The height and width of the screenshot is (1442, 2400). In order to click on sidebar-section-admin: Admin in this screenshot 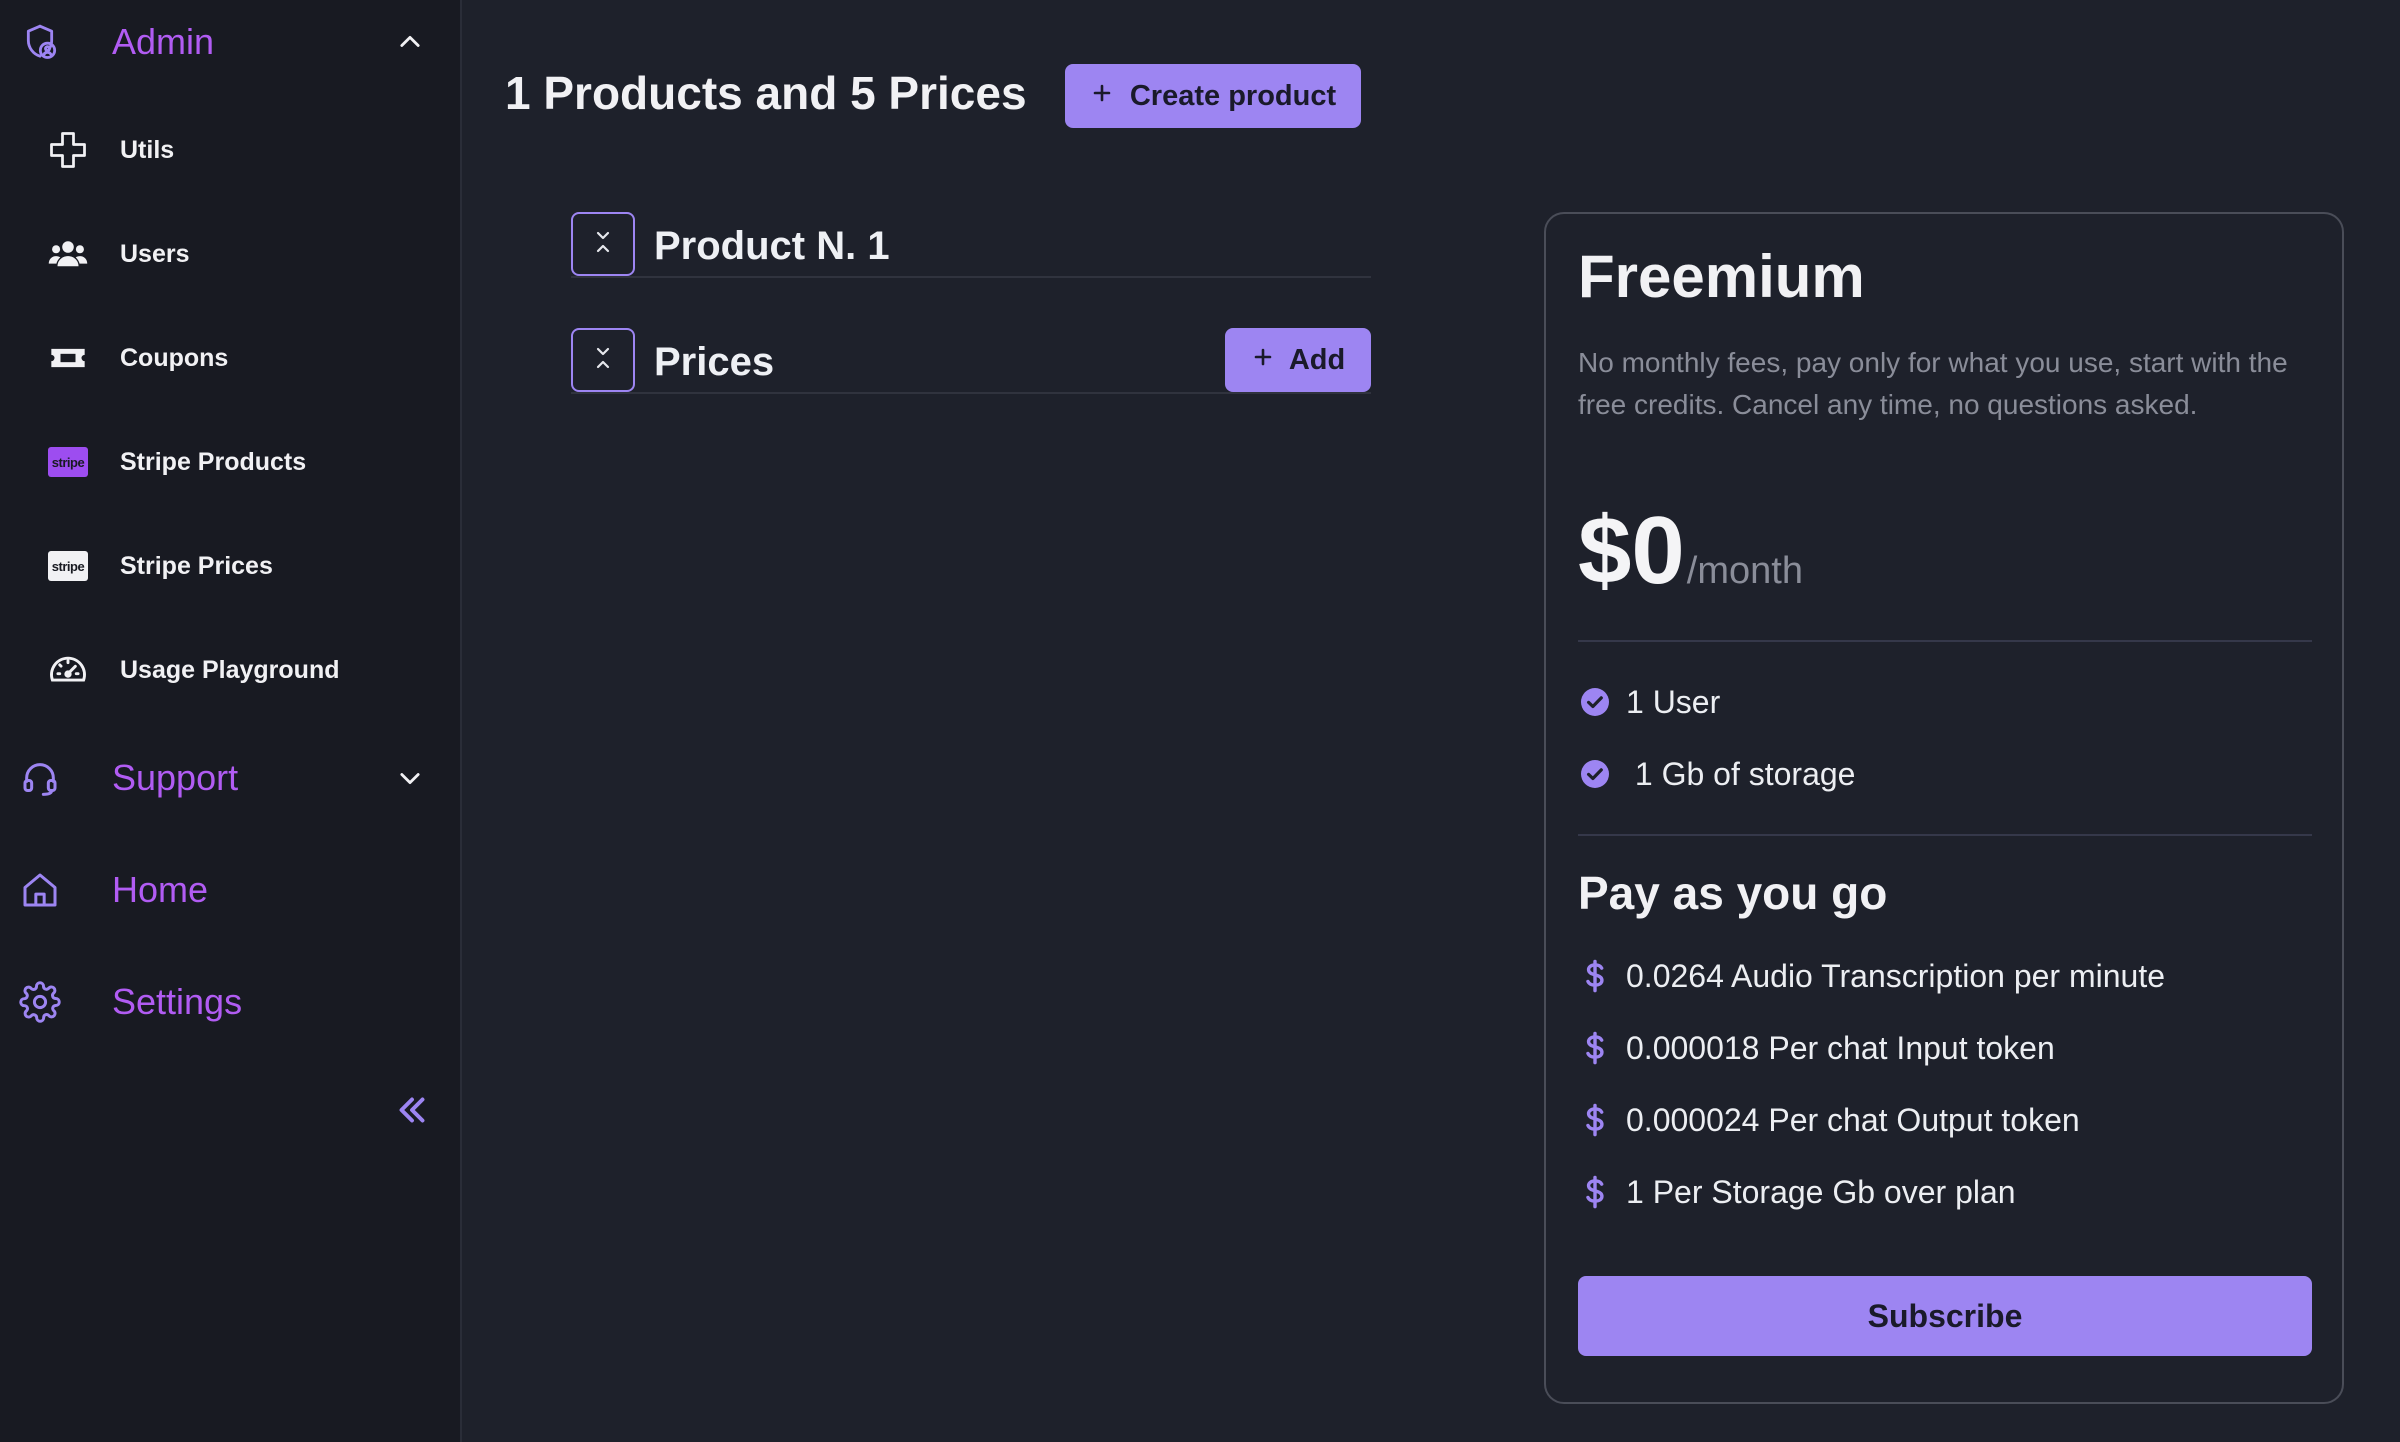, I will do `click(231, 42)`.